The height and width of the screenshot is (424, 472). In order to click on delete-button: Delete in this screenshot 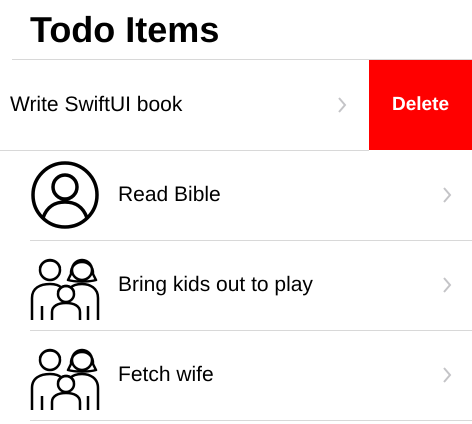, I will do `click(420, 105)`.